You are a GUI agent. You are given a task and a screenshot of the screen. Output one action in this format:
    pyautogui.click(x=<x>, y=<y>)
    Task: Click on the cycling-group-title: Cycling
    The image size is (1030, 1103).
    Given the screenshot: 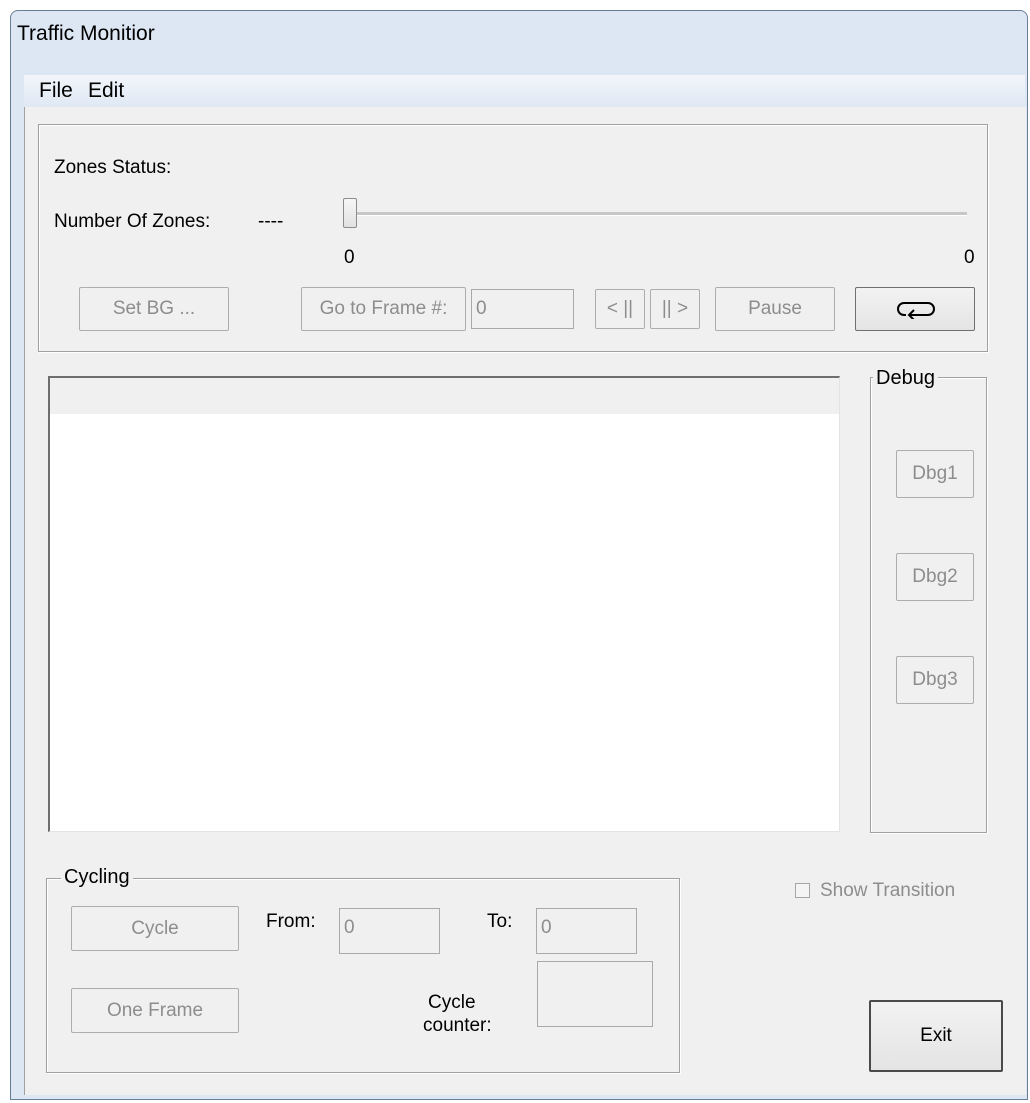 What is the action you would take?
    pyautogui.click(x=97, y=877)
    